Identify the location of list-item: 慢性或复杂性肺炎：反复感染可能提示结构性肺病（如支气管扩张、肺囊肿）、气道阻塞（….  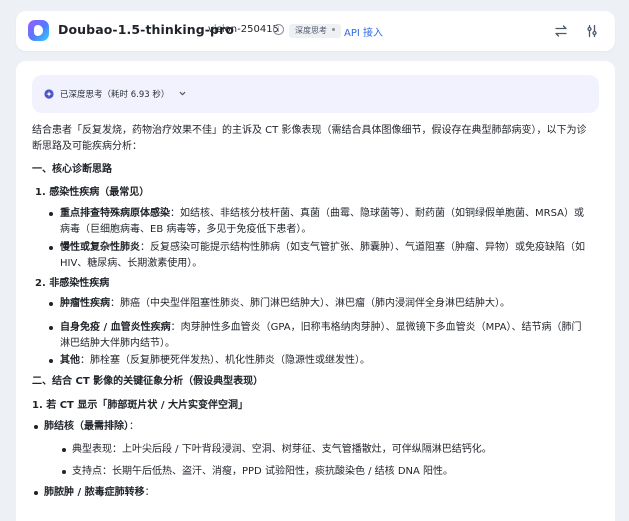
(322, 247).